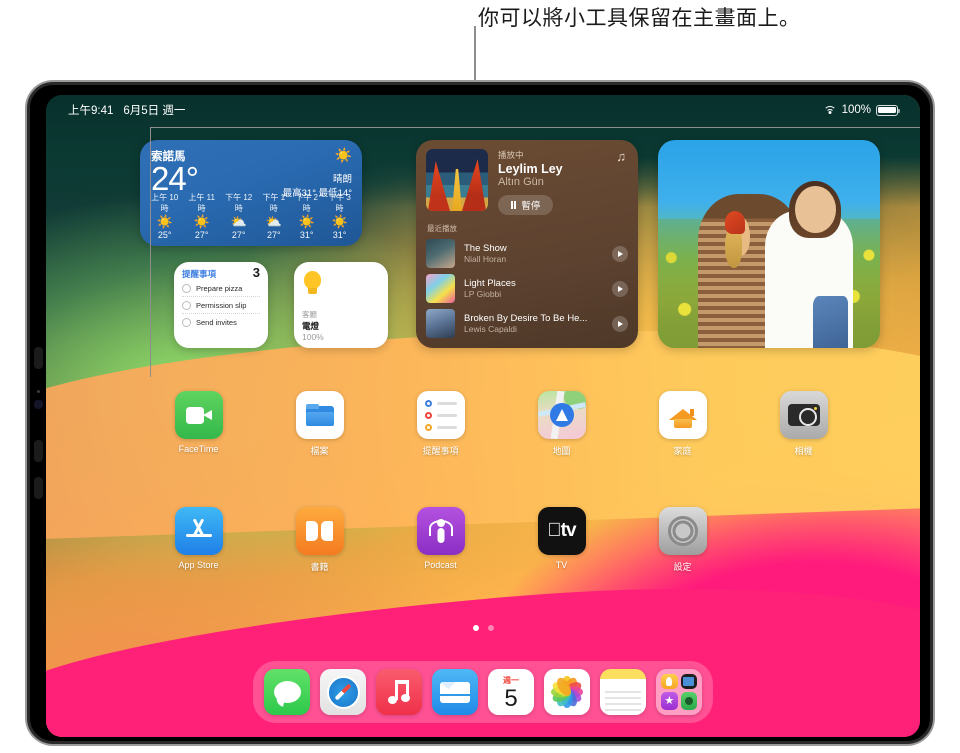 The height and width of the screenshot is (753, 960). Describe the element at coordinates (530, 169) in the screenshot. I see `track-title: Leylim Ley` at that location.